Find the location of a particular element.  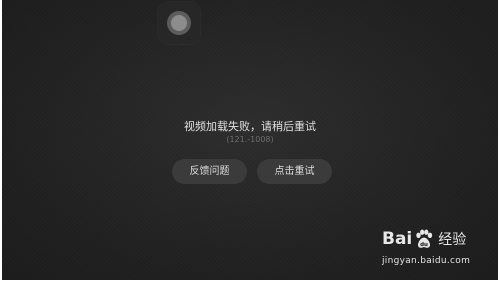

error-message: 视频加载失败，请稍后重试 is located at coordinates (250, 126).